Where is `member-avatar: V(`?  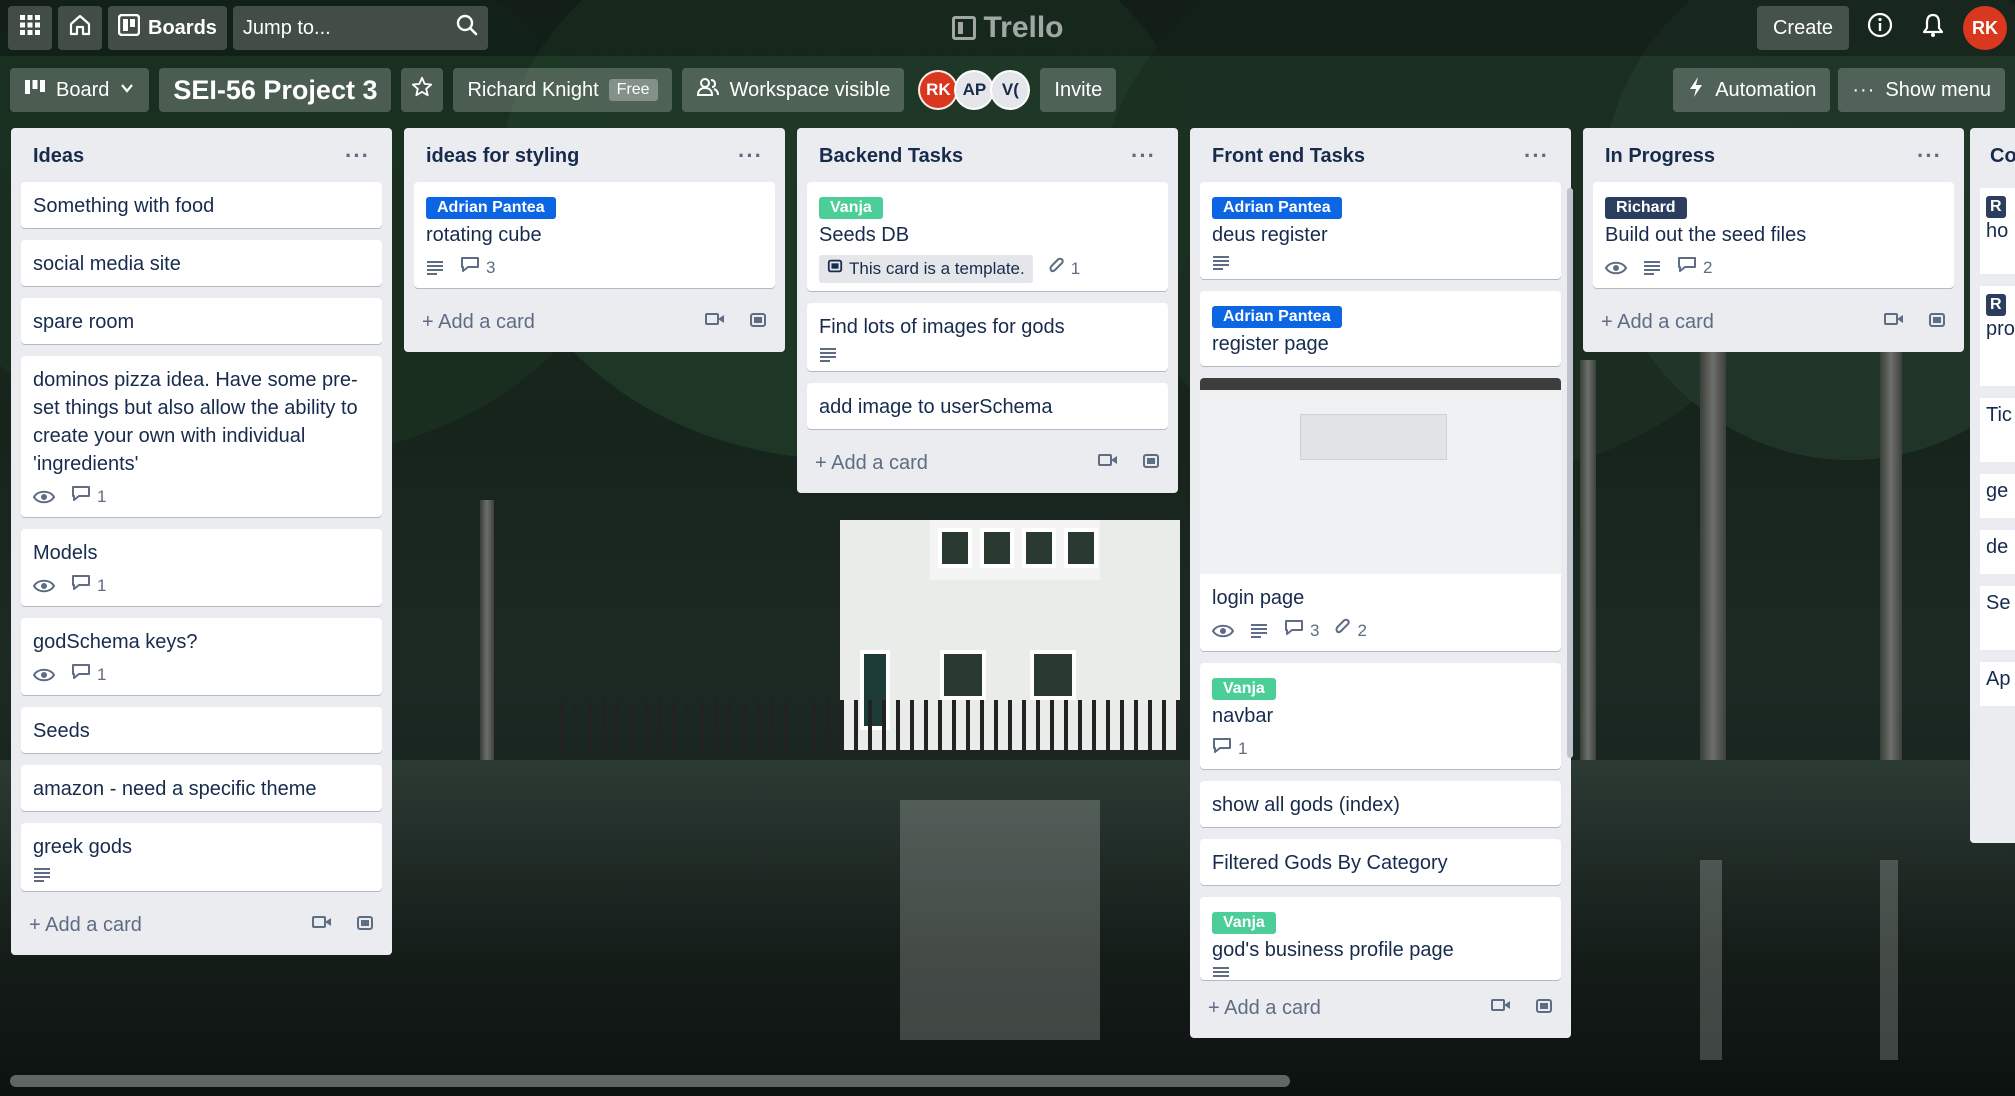 member-avatar: V( is located at coordinates (1010, 90).